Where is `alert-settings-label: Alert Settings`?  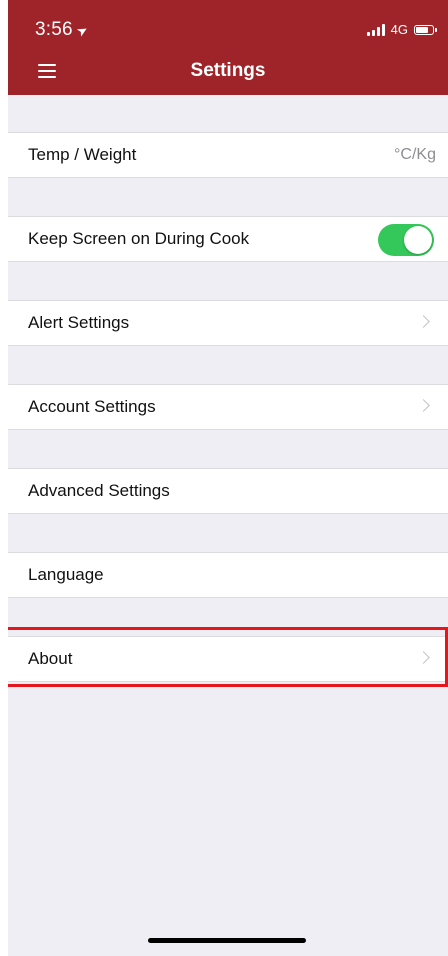
alert-settings-label: Alert Settings is located at coordinates (79, 322).